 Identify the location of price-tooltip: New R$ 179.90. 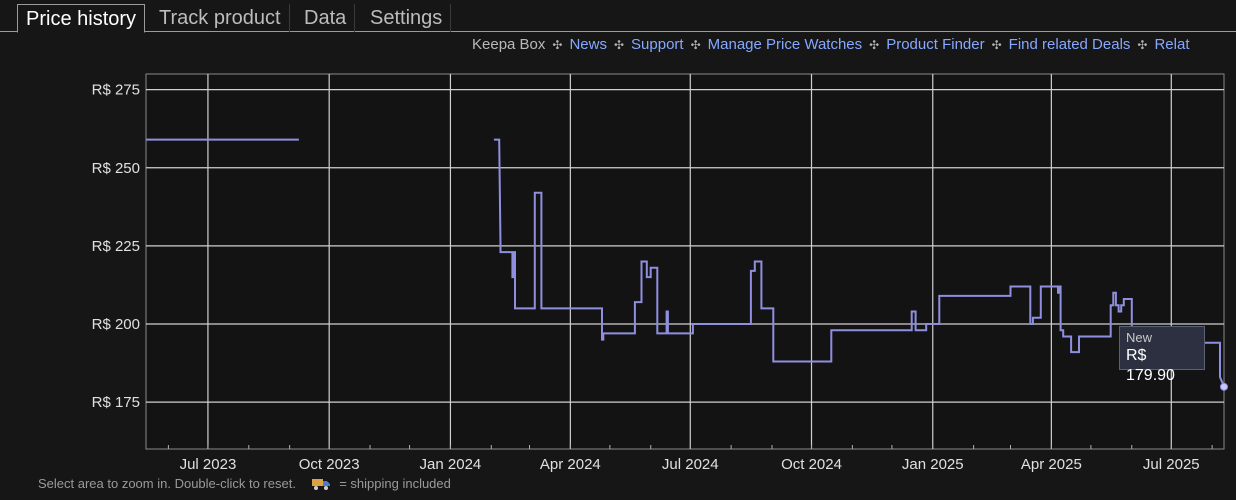
(1162, 355).